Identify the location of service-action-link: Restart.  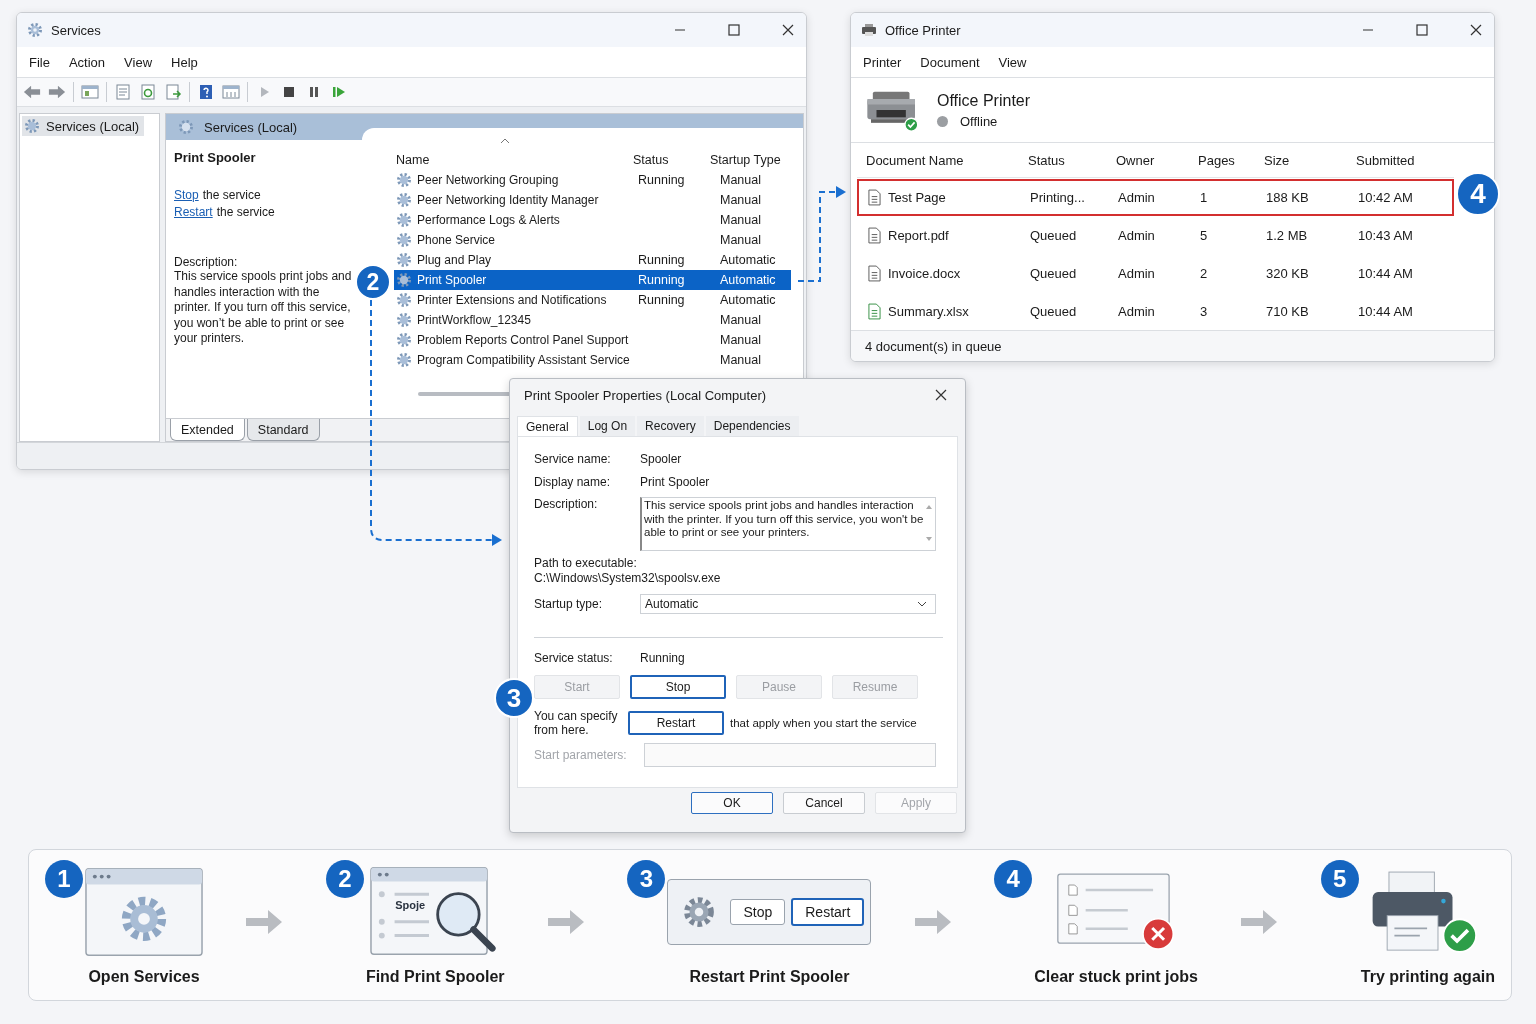
(193, 212).